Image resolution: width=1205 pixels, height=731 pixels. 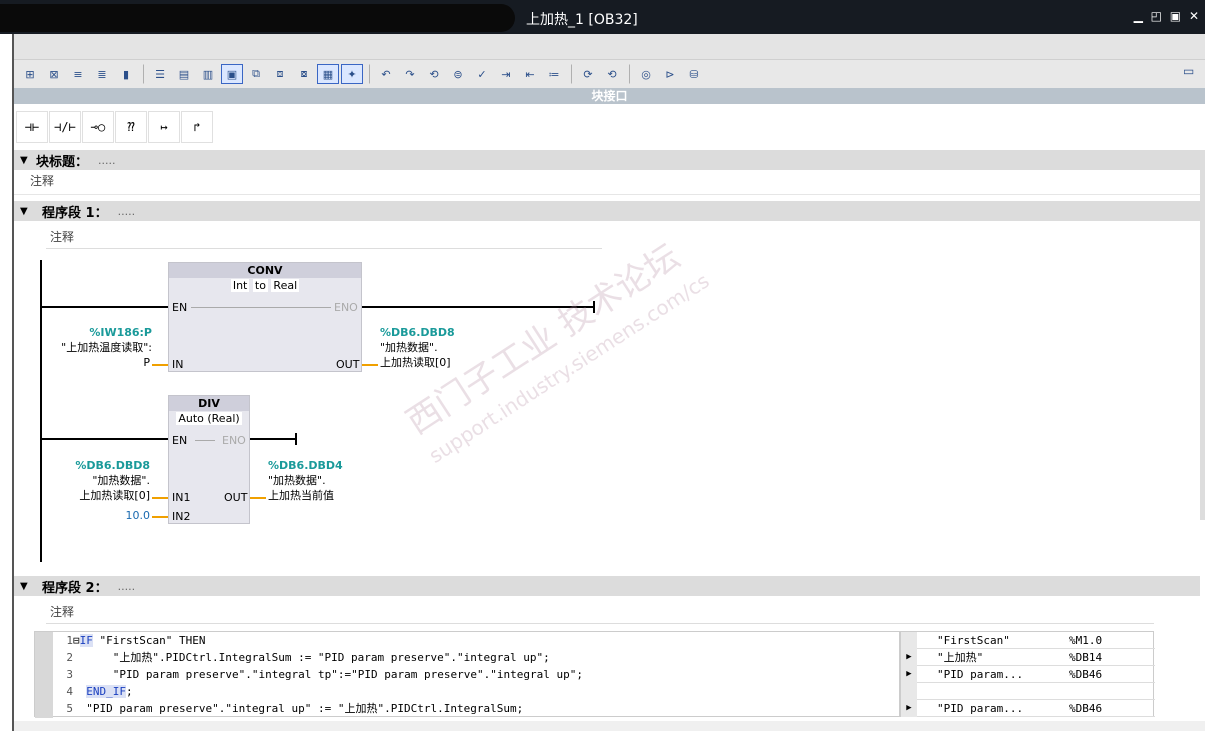 What do you see at coordinates (410, 74) in the screenshot?
I see `prev-error-icon: ↷` at bounding box center [410, 74].